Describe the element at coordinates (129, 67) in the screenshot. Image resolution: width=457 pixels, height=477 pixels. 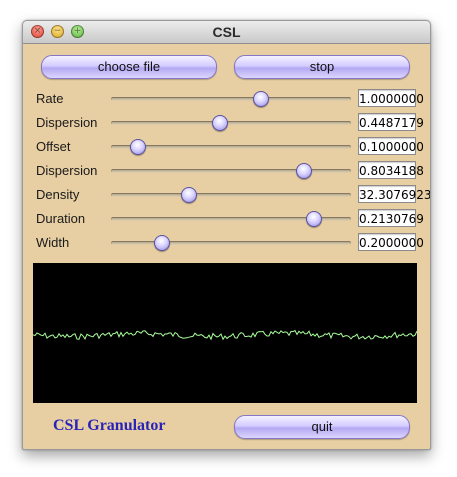
I see `choose-file-button: choose file` at that location.